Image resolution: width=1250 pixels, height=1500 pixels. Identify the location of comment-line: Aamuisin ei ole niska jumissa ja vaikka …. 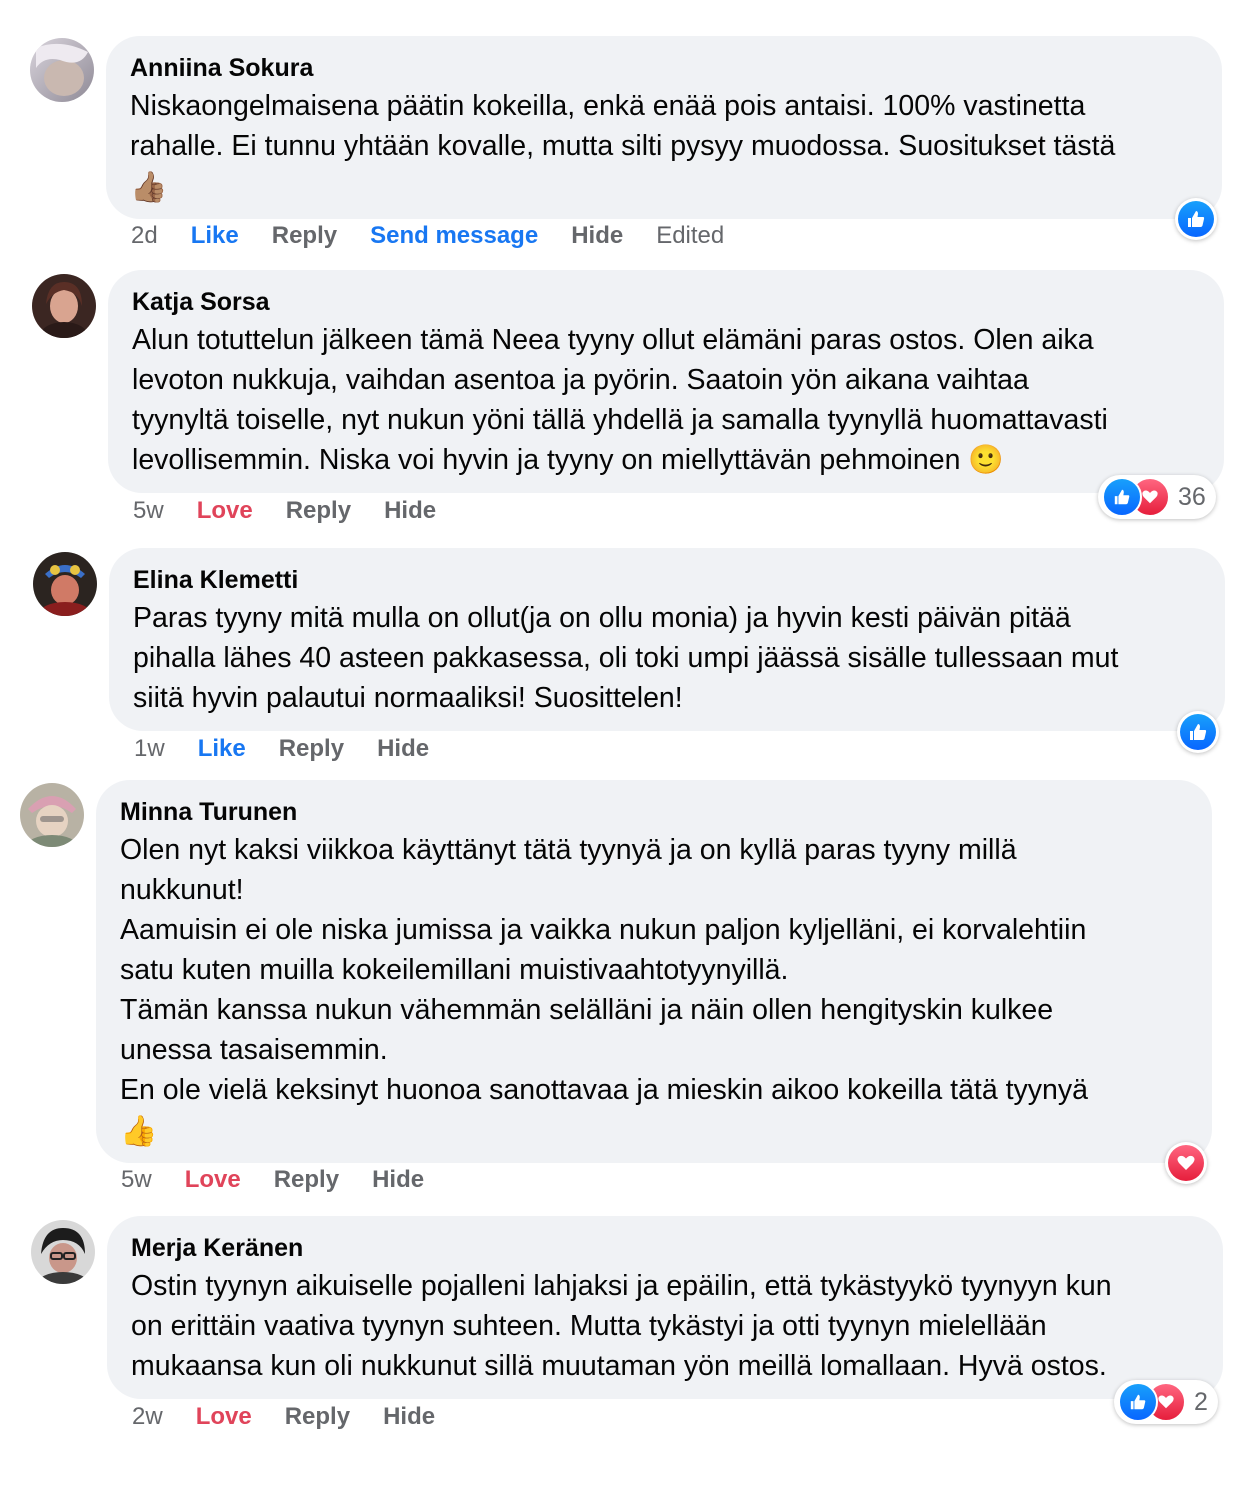
(603, 930).